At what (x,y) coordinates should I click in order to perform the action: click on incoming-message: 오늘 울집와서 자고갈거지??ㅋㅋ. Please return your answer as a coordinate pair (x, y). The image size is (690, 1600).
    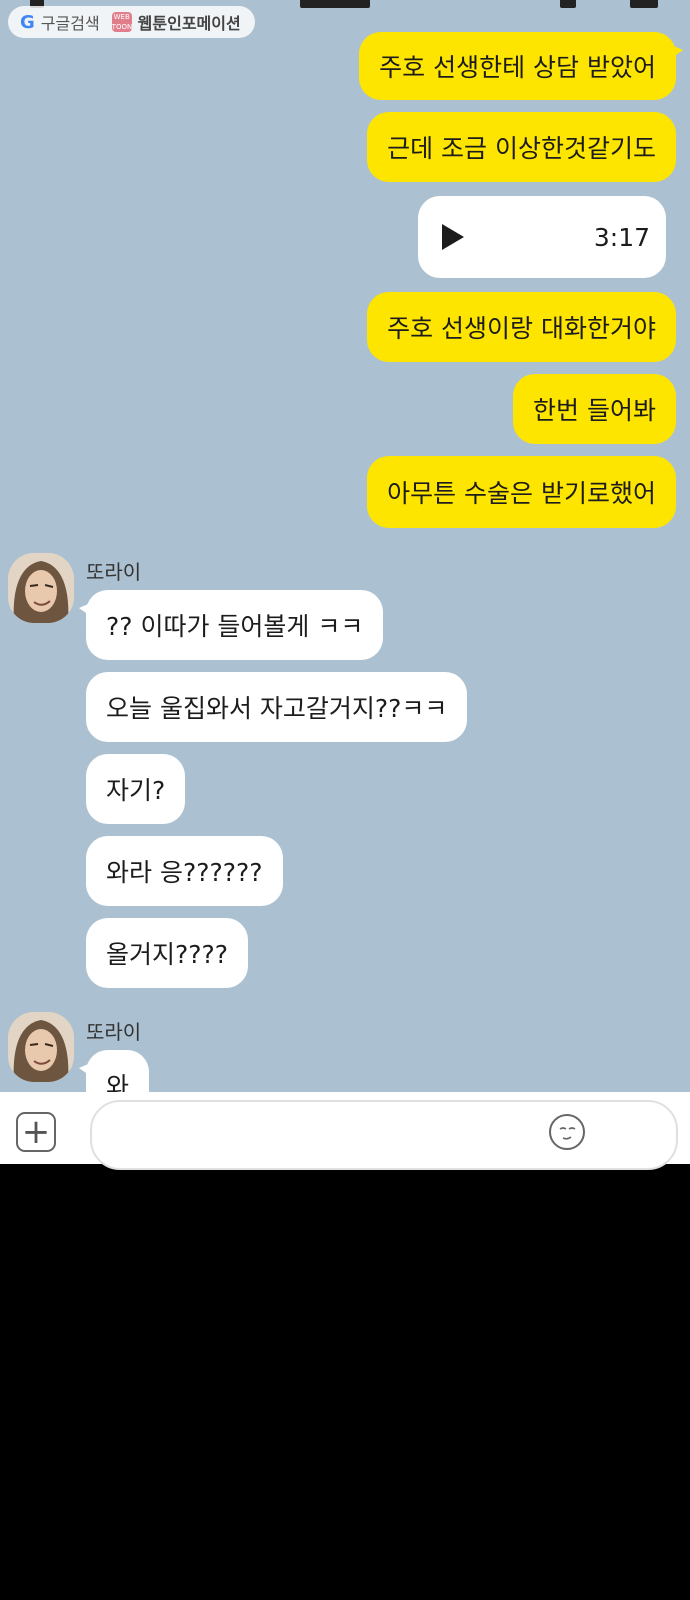
    Looking at the image, I should click on (277, 707).